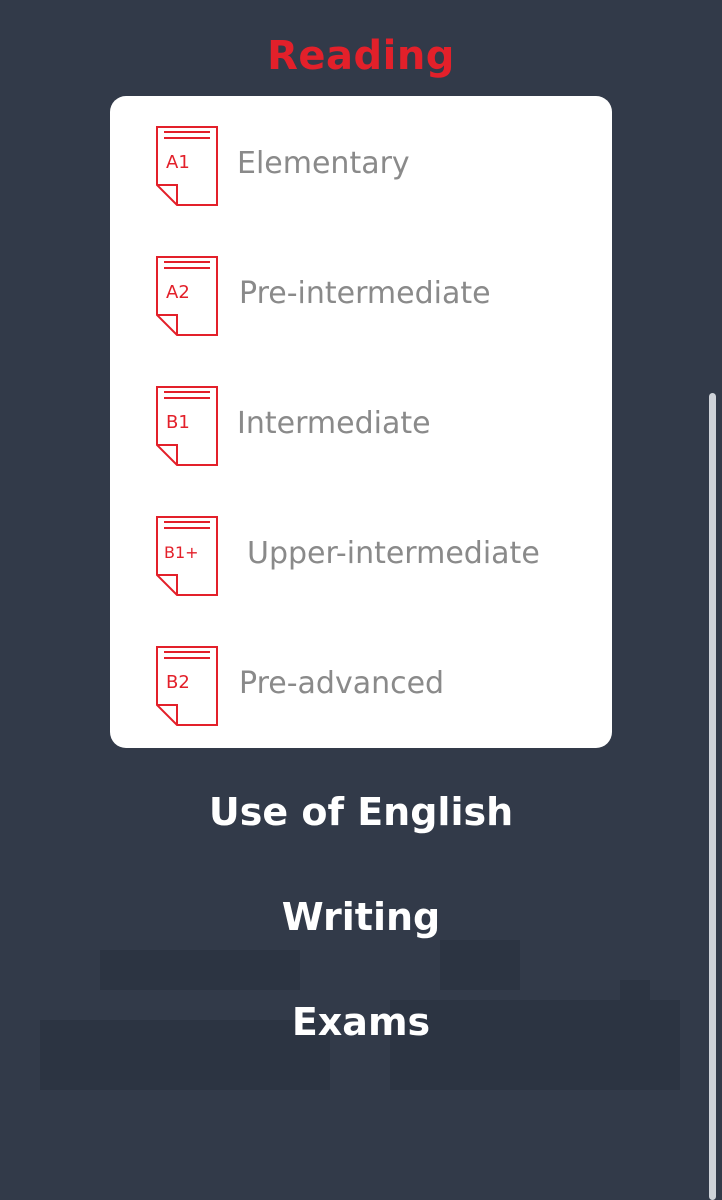 This screenshot has height=1200, width=722. Describe the element at coordinates (361, 812) in the screenshot. I see `menu-item-use-of-english: Use of English` at that location.